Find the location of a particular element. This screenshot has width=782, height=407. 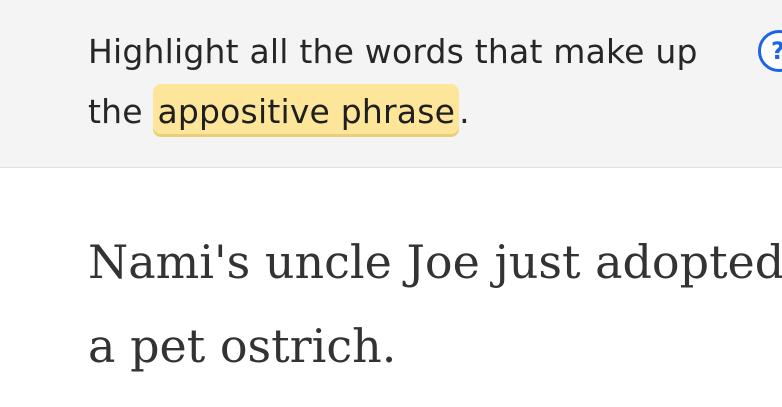

word-namis: Nami's is located at coordinates (169, 262).